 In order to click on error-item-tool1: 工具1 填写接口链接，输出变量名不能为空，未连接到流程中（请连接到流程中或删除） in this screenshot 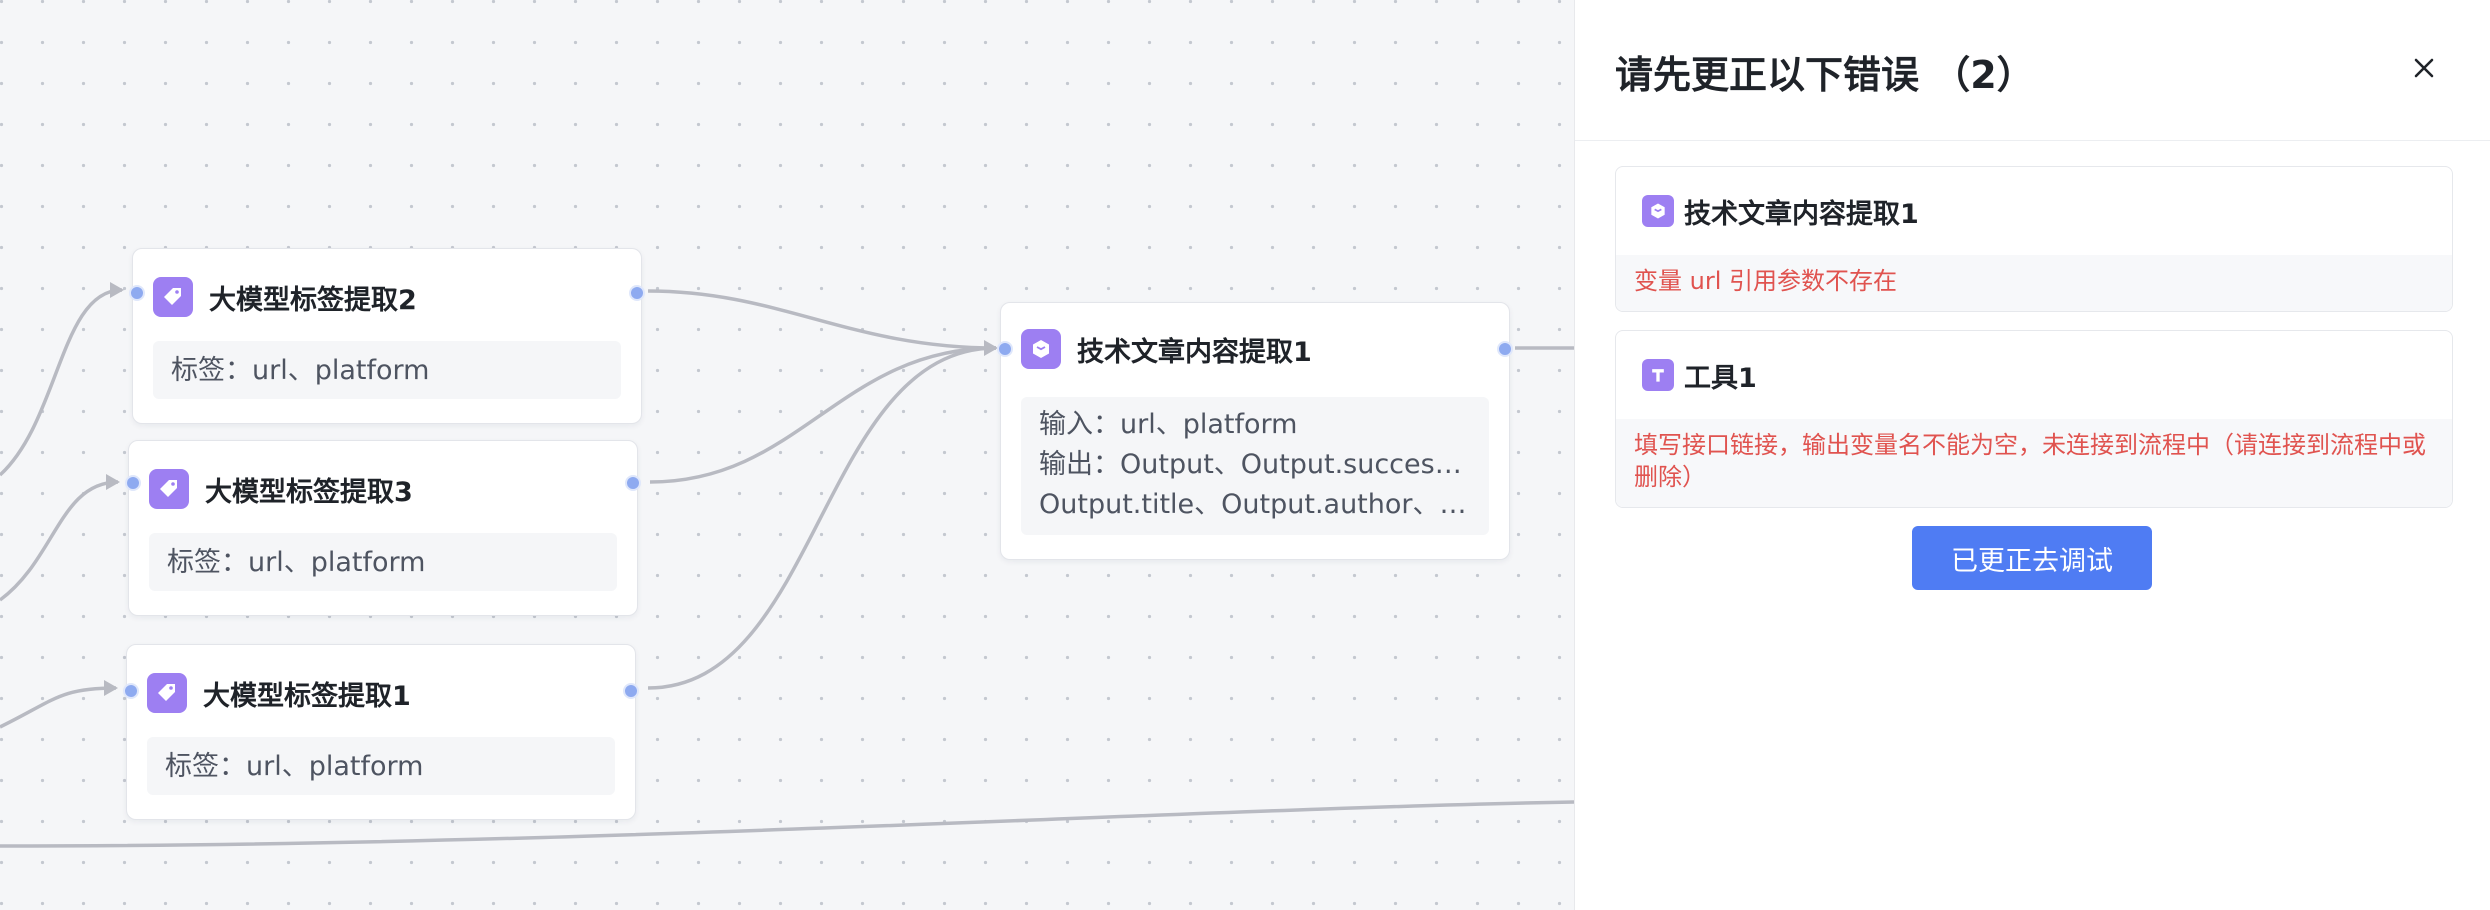, I will do `click(2034, 419)`.